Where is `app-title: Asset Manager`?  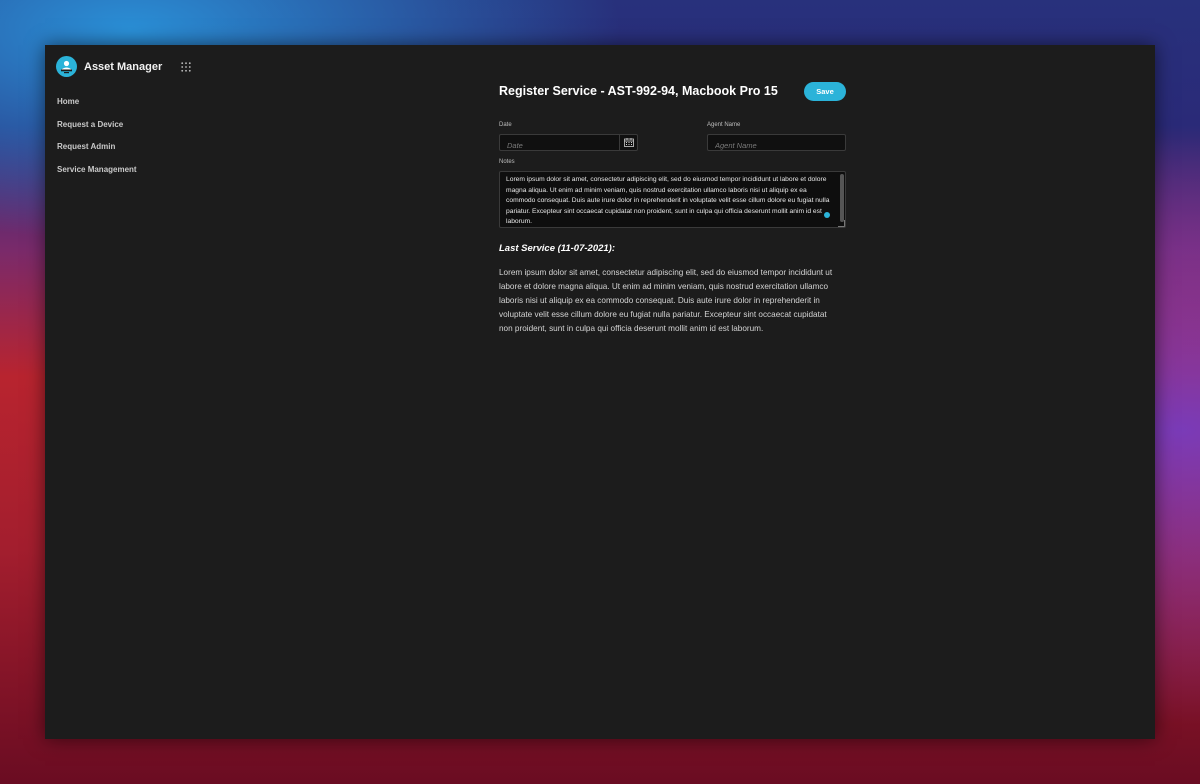 app-title: Asset Manager is located at coordinates (123, 66).